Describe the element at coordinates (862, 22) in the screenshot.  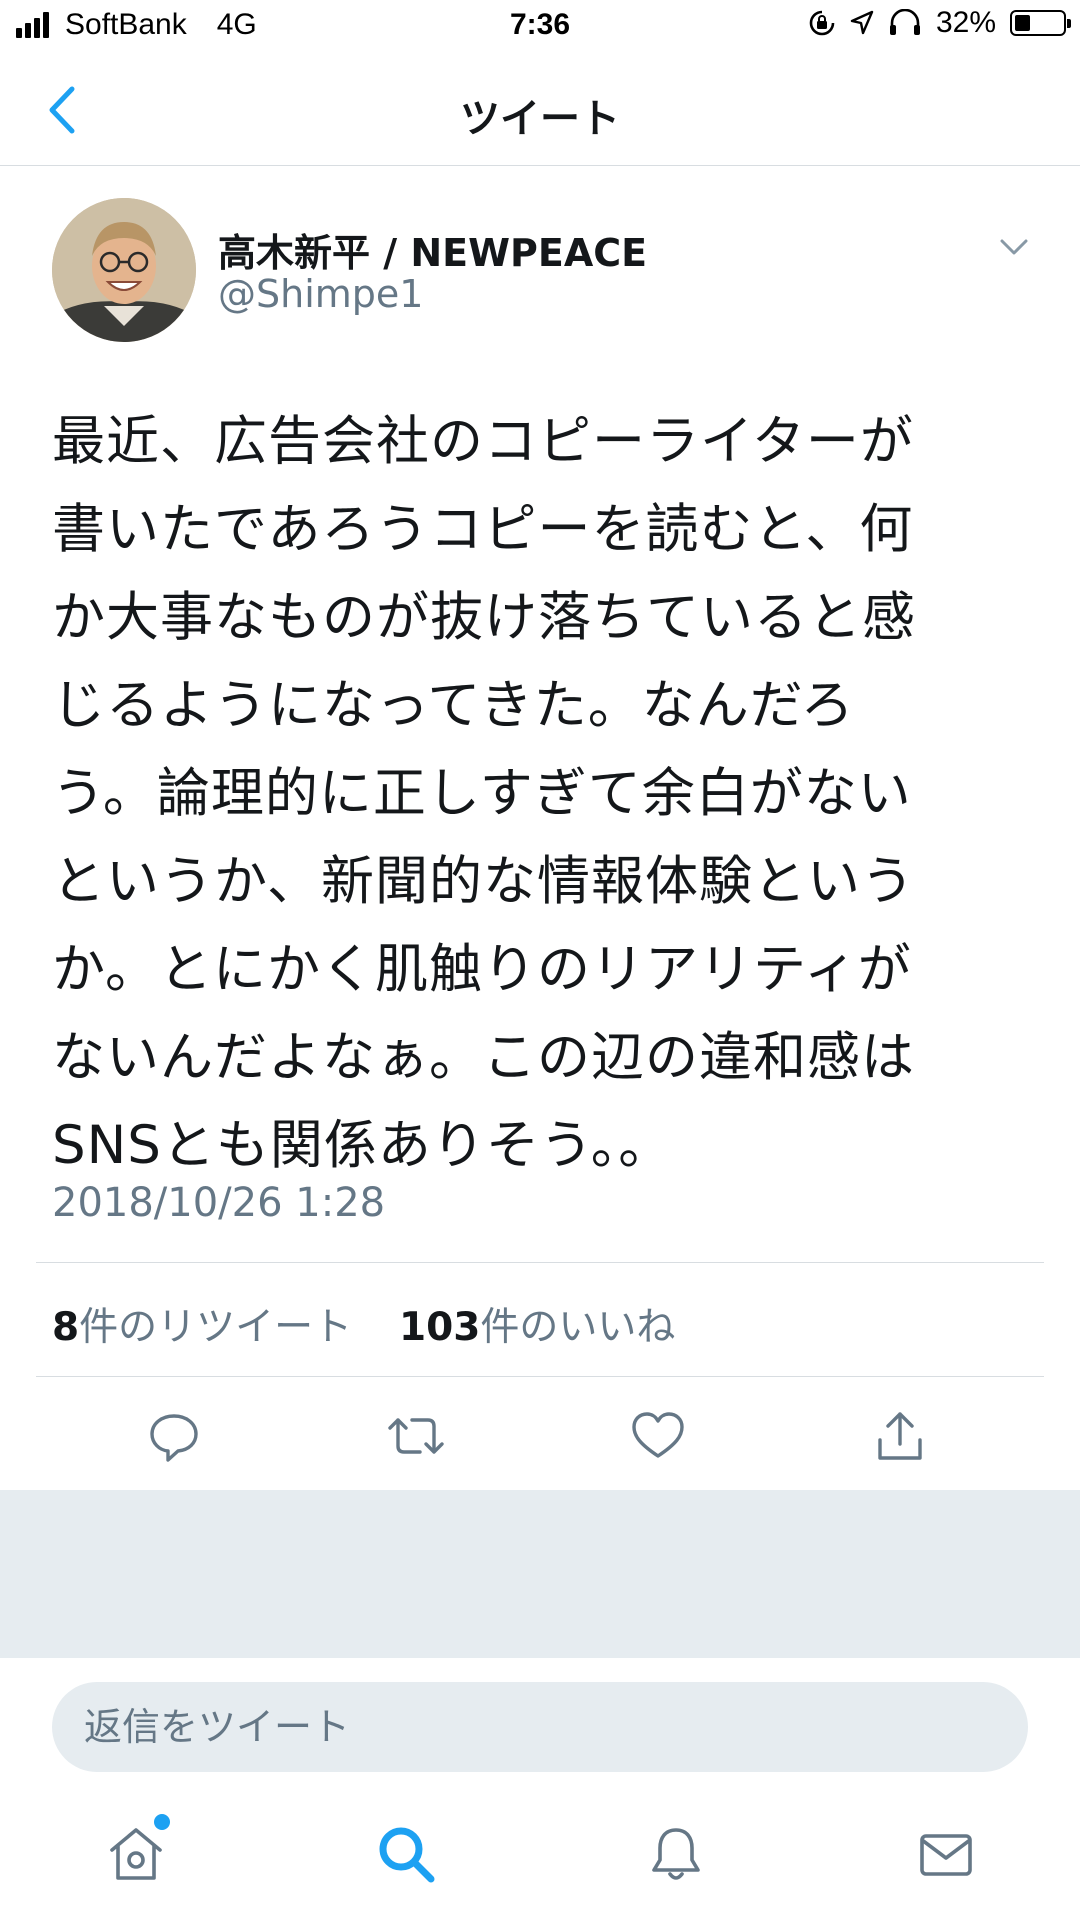
I see `location-icon` at that location.